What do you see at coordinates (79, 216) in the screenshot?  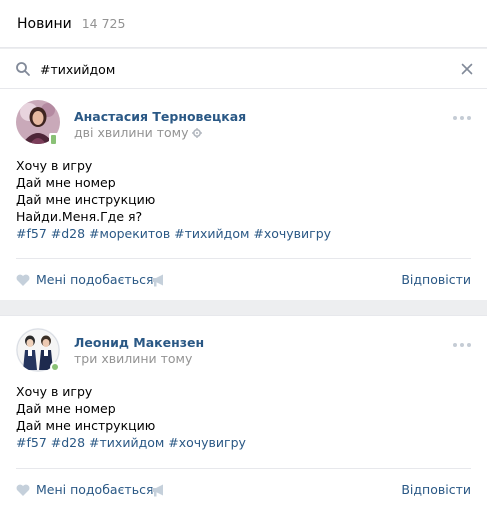 I see `post-text-line: Найди.Меня.Где я?` at bounding box center [79, 216].